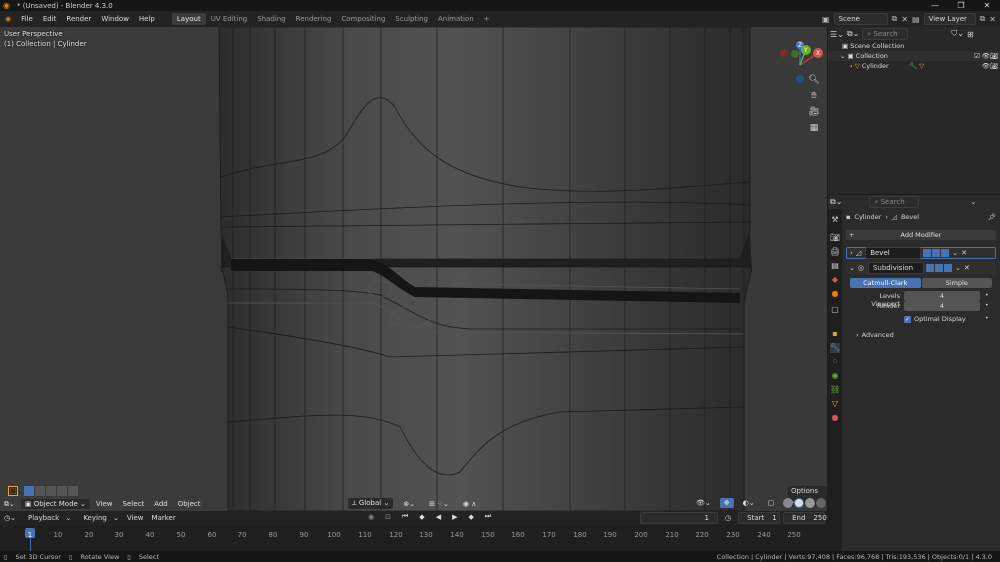  Describe the element at coordinates (805, 518) in the screenshot. I see `end-frame-field: End 250` at that location.